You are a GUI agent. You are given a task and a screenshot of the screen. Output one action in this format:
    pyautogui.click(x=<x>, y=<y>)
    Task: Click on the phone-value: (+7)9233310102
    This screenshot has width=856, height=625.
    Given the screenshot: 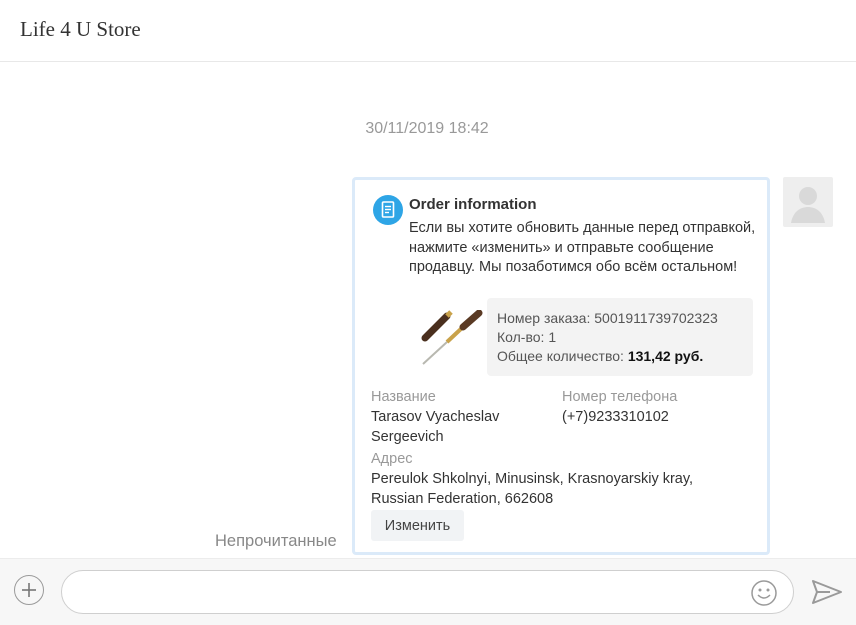 What is the action you would take?
    pyautogui.click(x=615, y=417)
    